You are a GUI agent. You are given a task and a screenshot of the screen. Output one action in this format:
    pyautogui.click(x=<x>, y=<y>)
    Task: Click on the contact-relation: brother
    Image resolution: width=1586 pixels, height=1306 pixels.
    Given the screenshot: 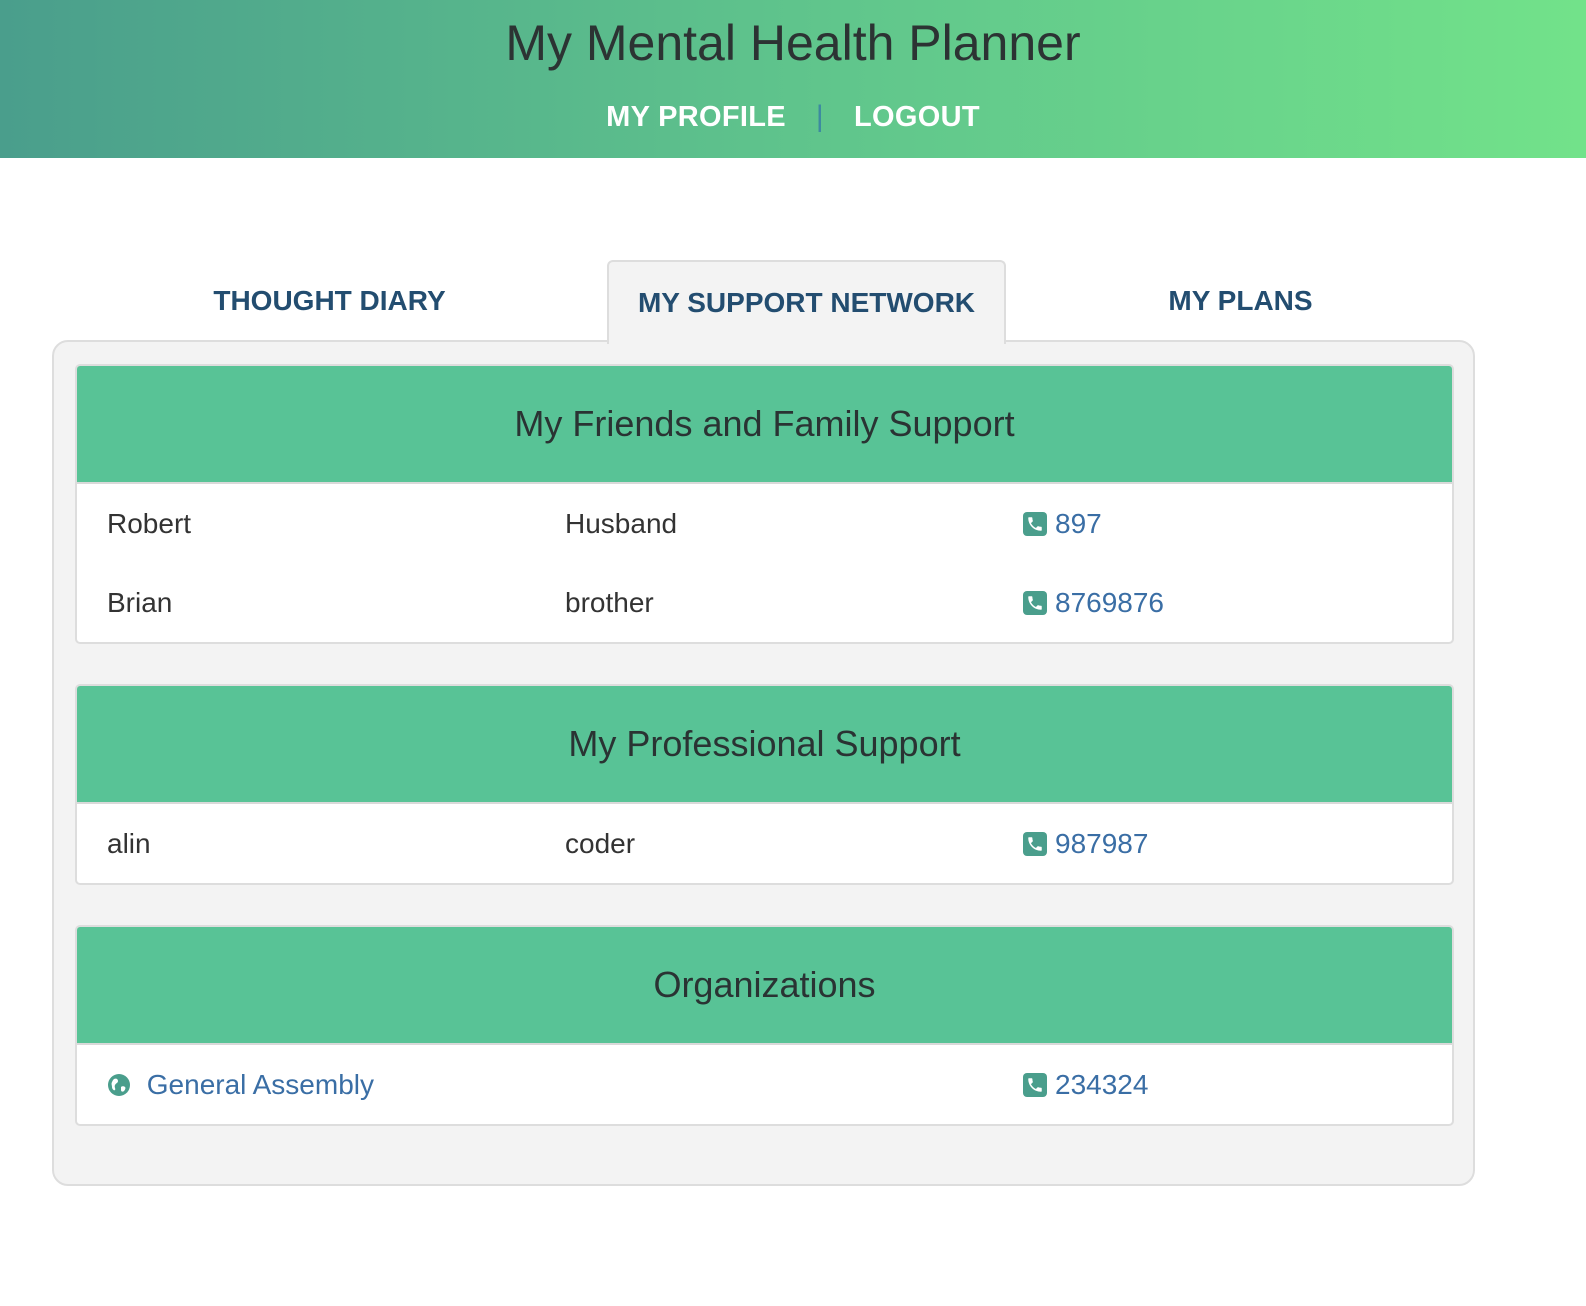 What is the action you would take?
    pyautogui.click(x=609, y=602)
    